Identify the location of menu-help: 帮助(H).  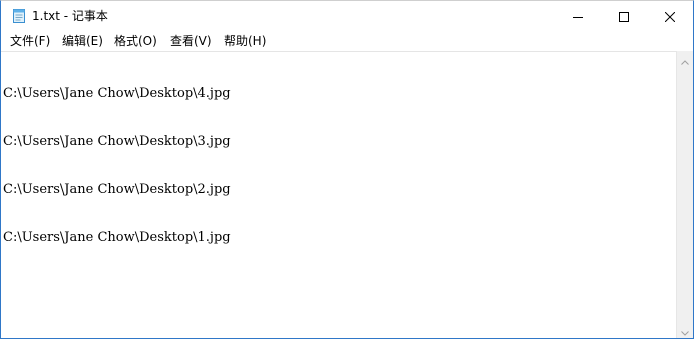
(245, 41).